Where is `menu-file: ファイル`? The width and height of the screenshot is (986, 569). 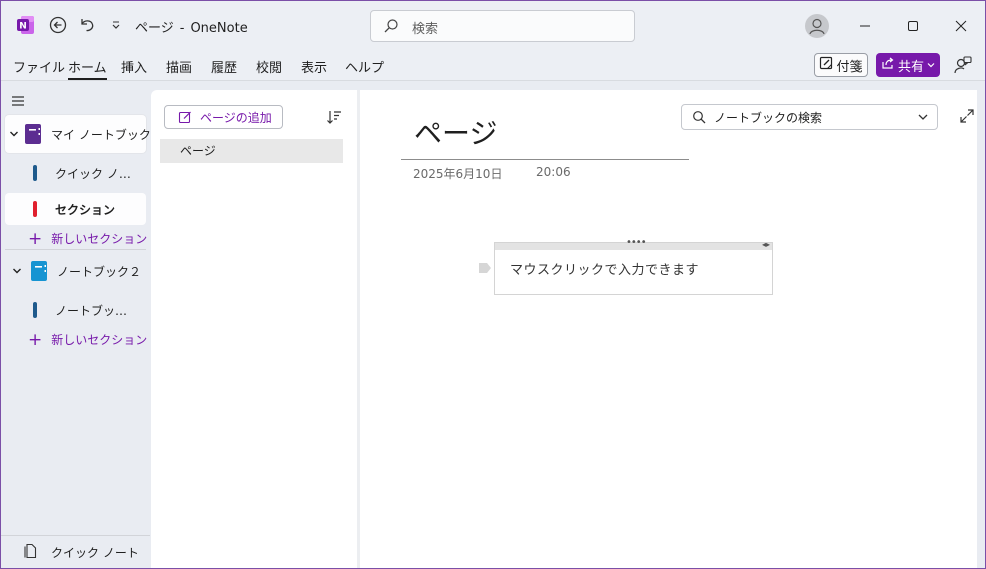
menu-file: ファイル is located at coordinates (39, 66).